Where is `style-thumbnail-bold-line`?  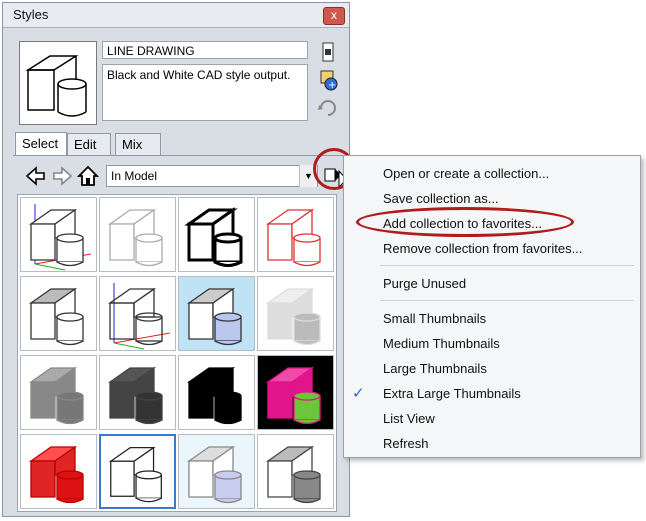 style-thumbnail-bold-line is located at coordinates (216, 234).